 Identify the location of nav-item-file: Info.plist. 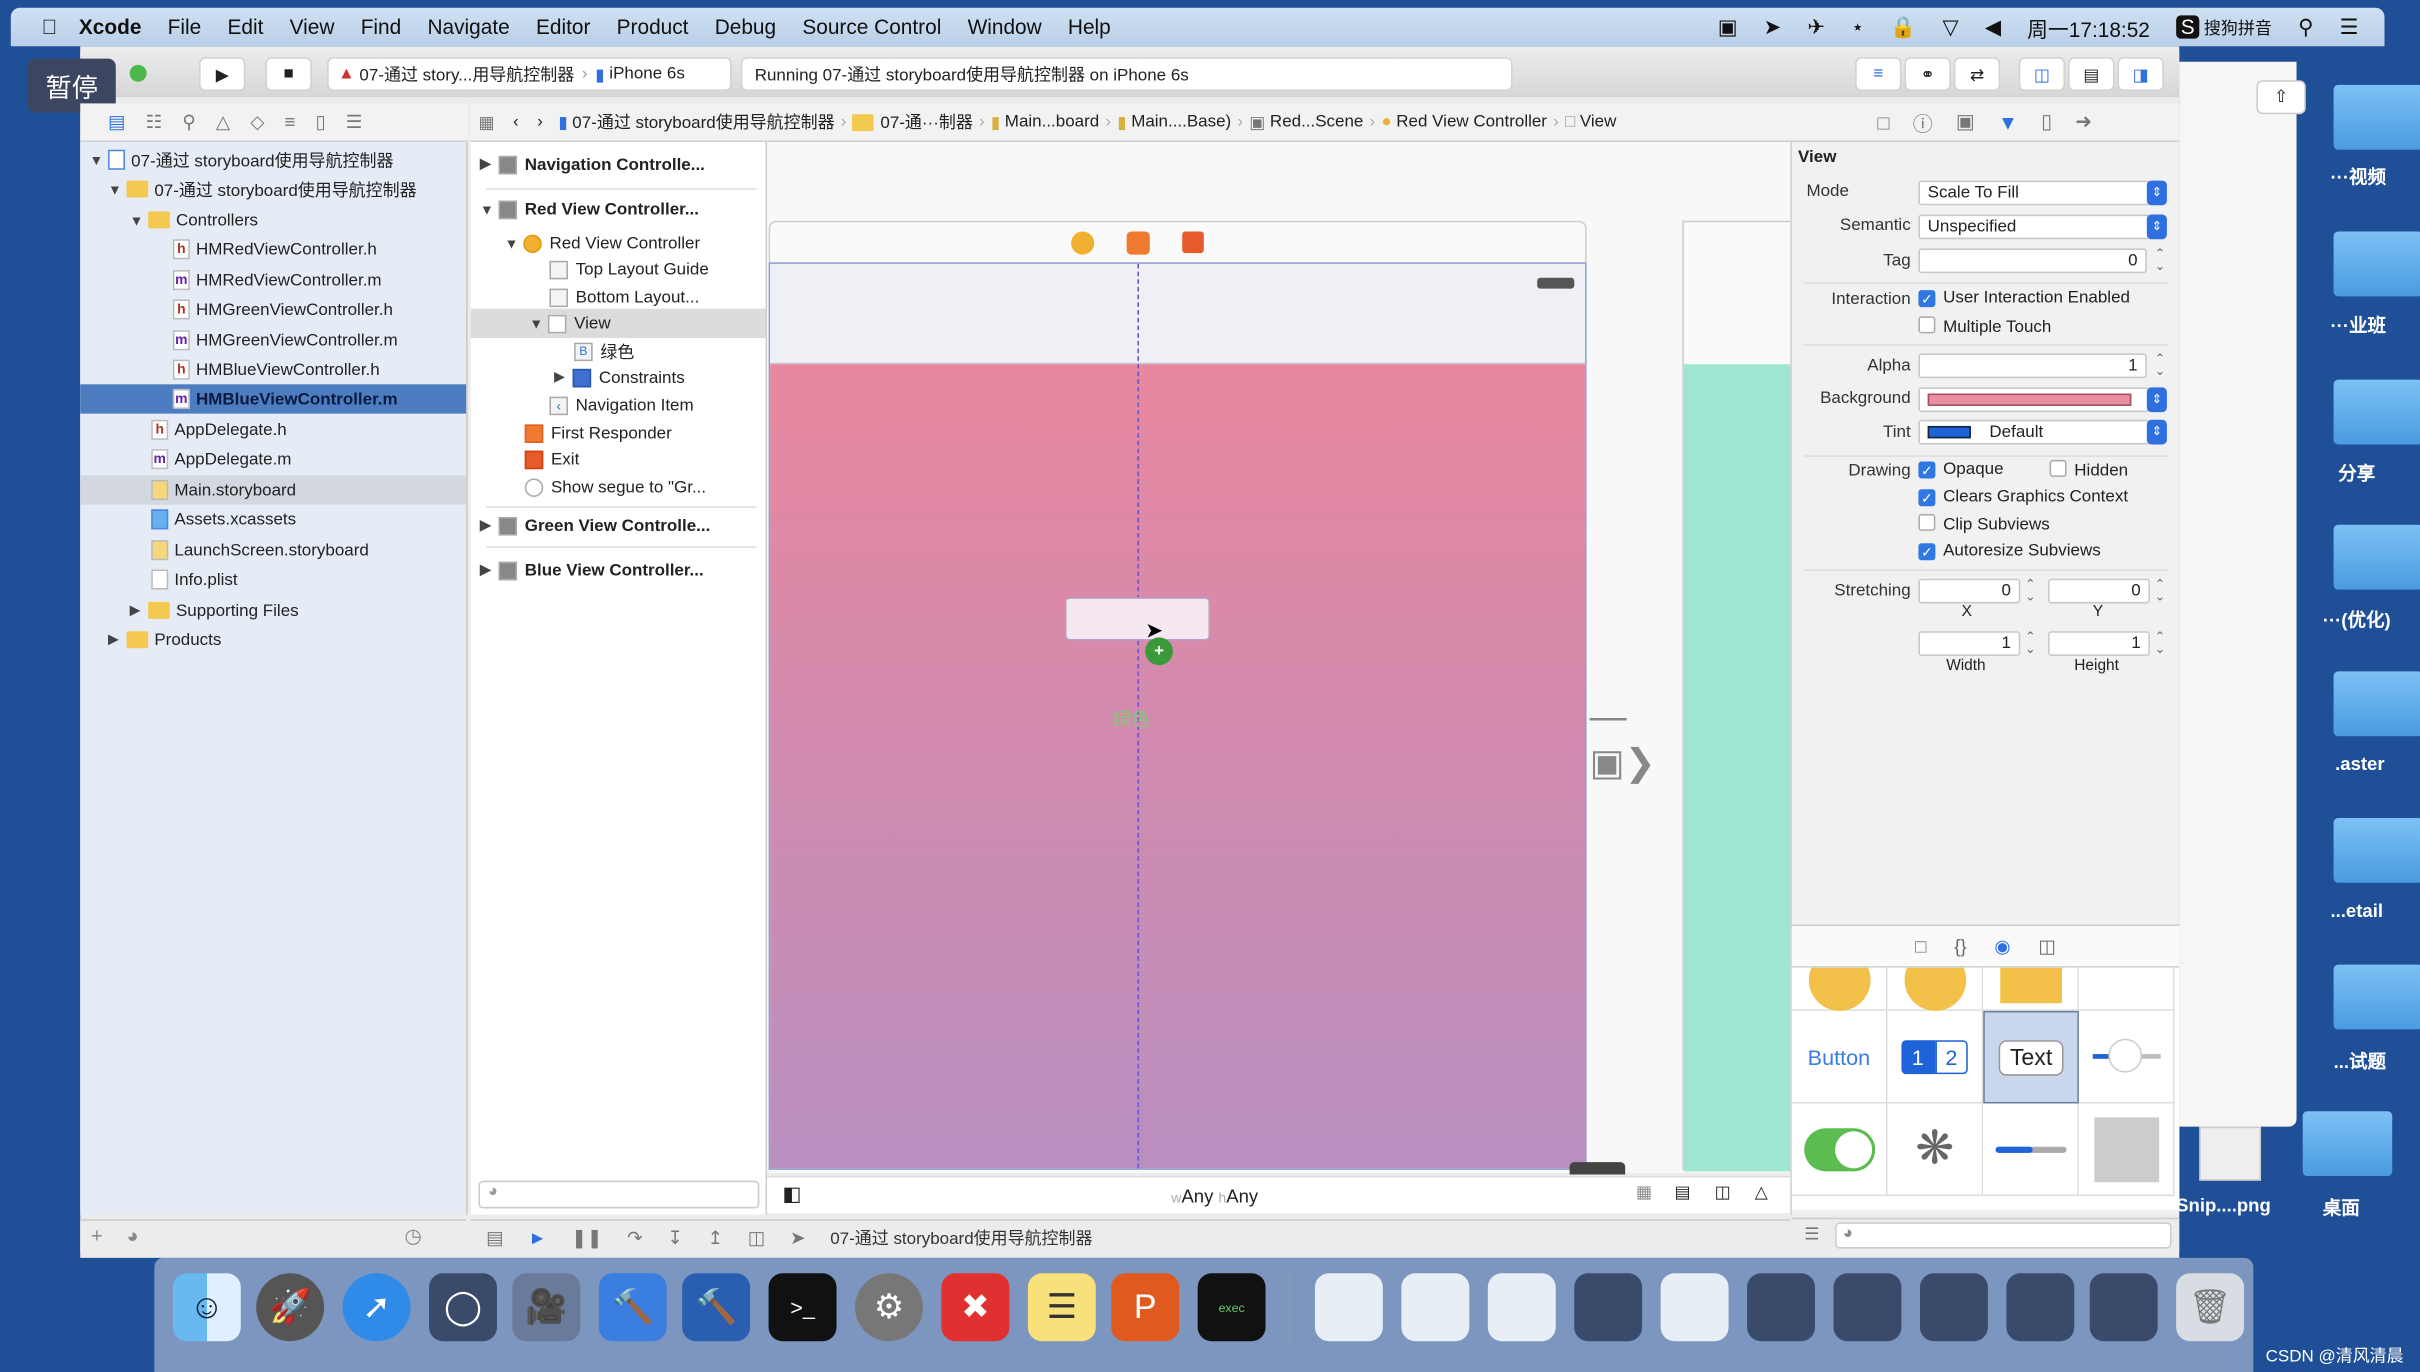
(194, 579).